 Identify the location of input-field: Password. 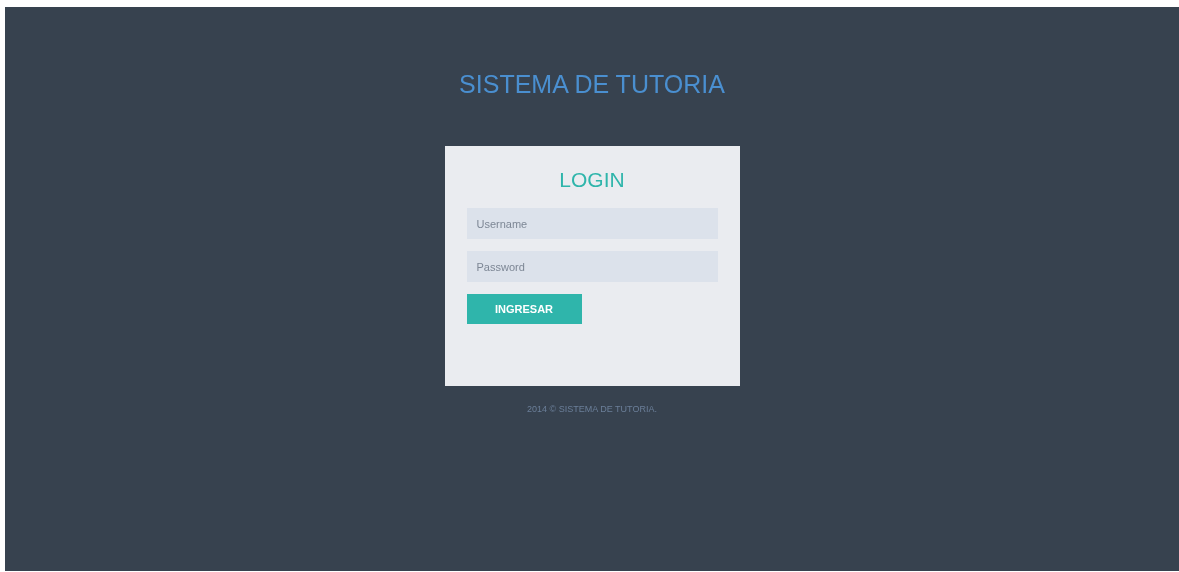
(592, 266).